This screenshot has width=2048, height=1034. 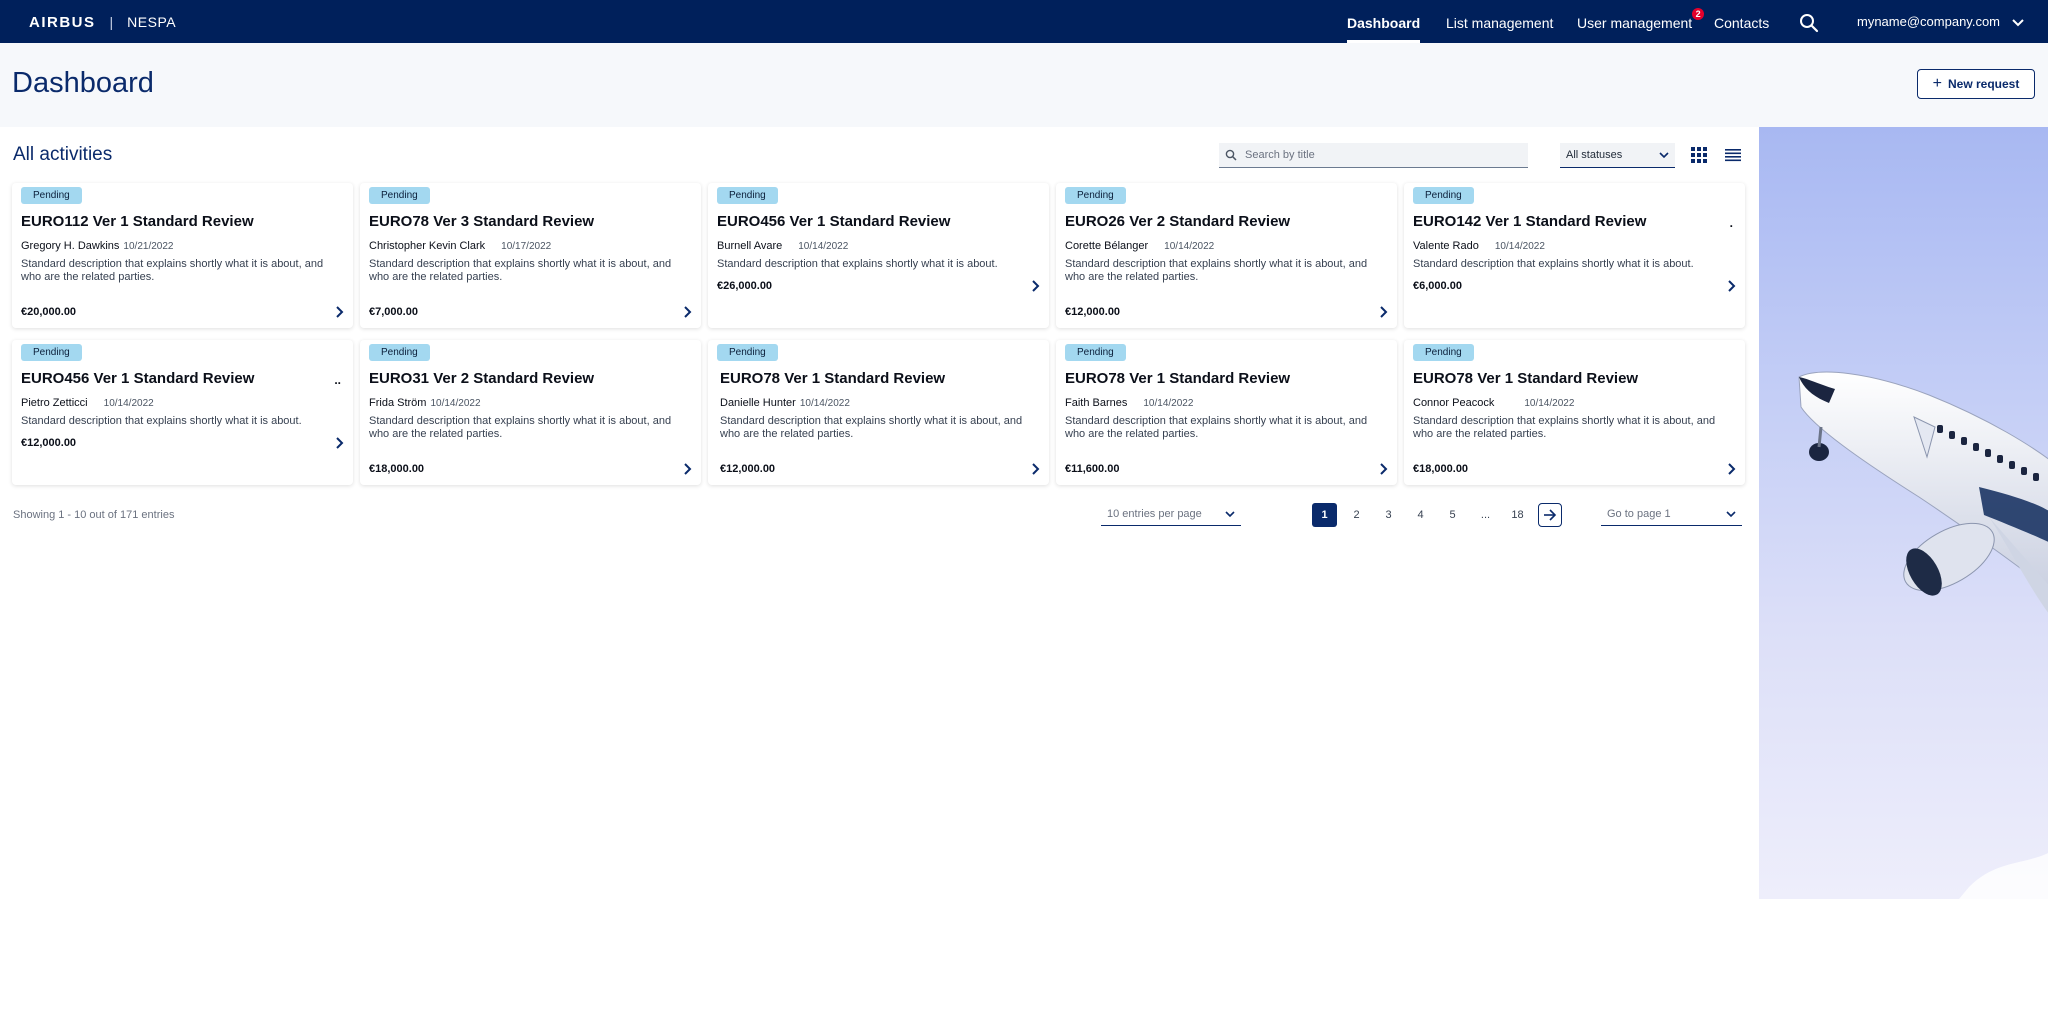 What do you see at coordinates (1129, 403) in the screenshot?
I see `card-meta: Faith Barnes 10/14/2022` at bounding box center [1129, 403].